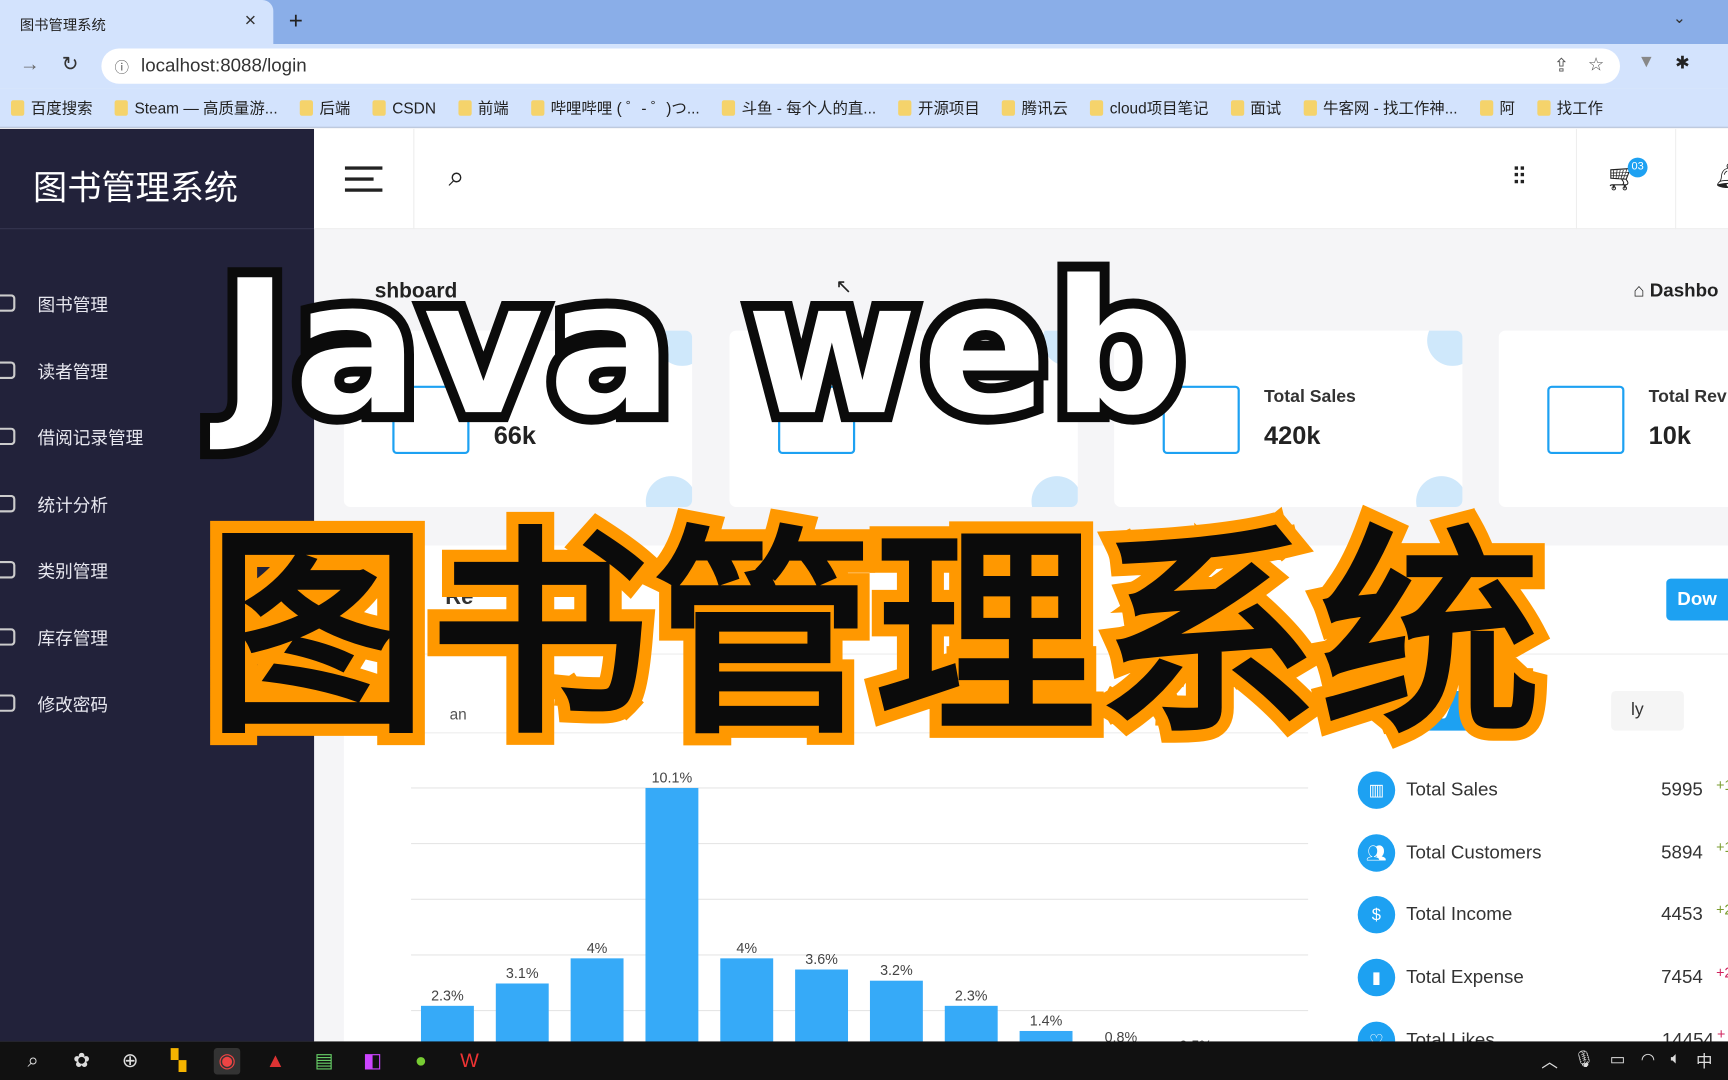 Image resolution: width=1728 pixels, height=1080 pixels. I want to click on breadcrumb: ⌂ Dashbo, so click(1675, 291).